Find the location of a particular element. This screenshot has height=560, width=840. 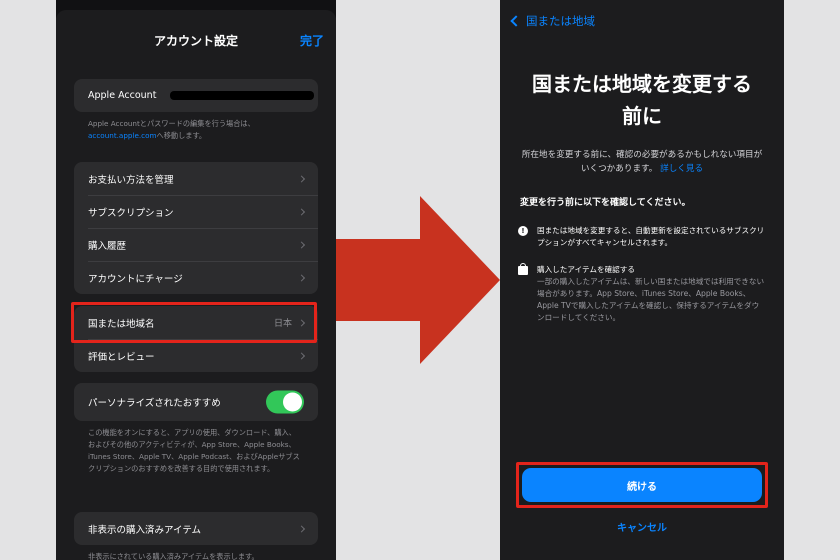

chevron-left-icon is located at coordinates (516, 21).